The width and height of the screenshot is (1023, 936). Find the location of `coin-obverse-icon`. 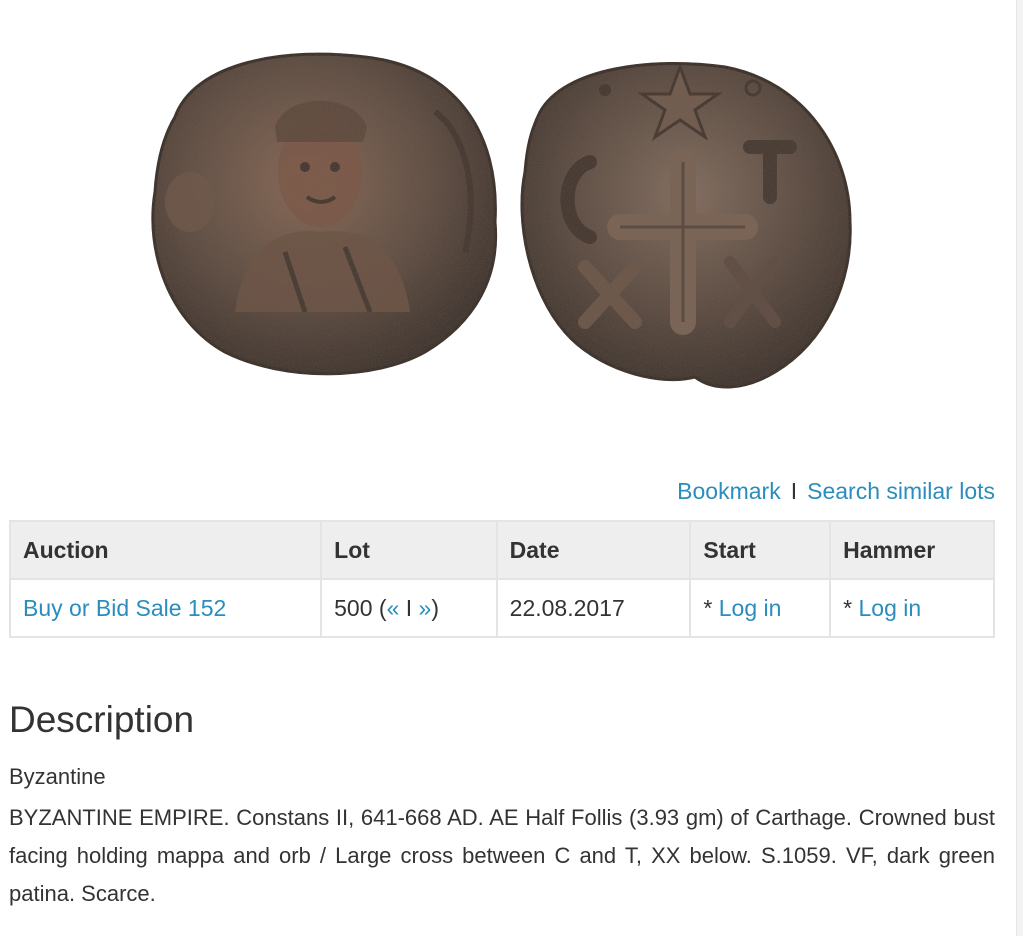

coin-obverse-icon is located at coordinates (324, 214).